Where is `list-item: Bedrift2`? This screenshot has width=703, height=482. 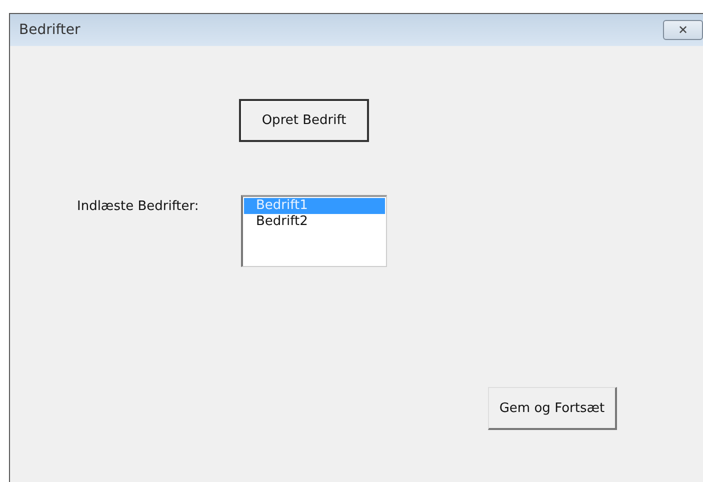
list-item: Bedrift2 is located at coordinates (314, 222).